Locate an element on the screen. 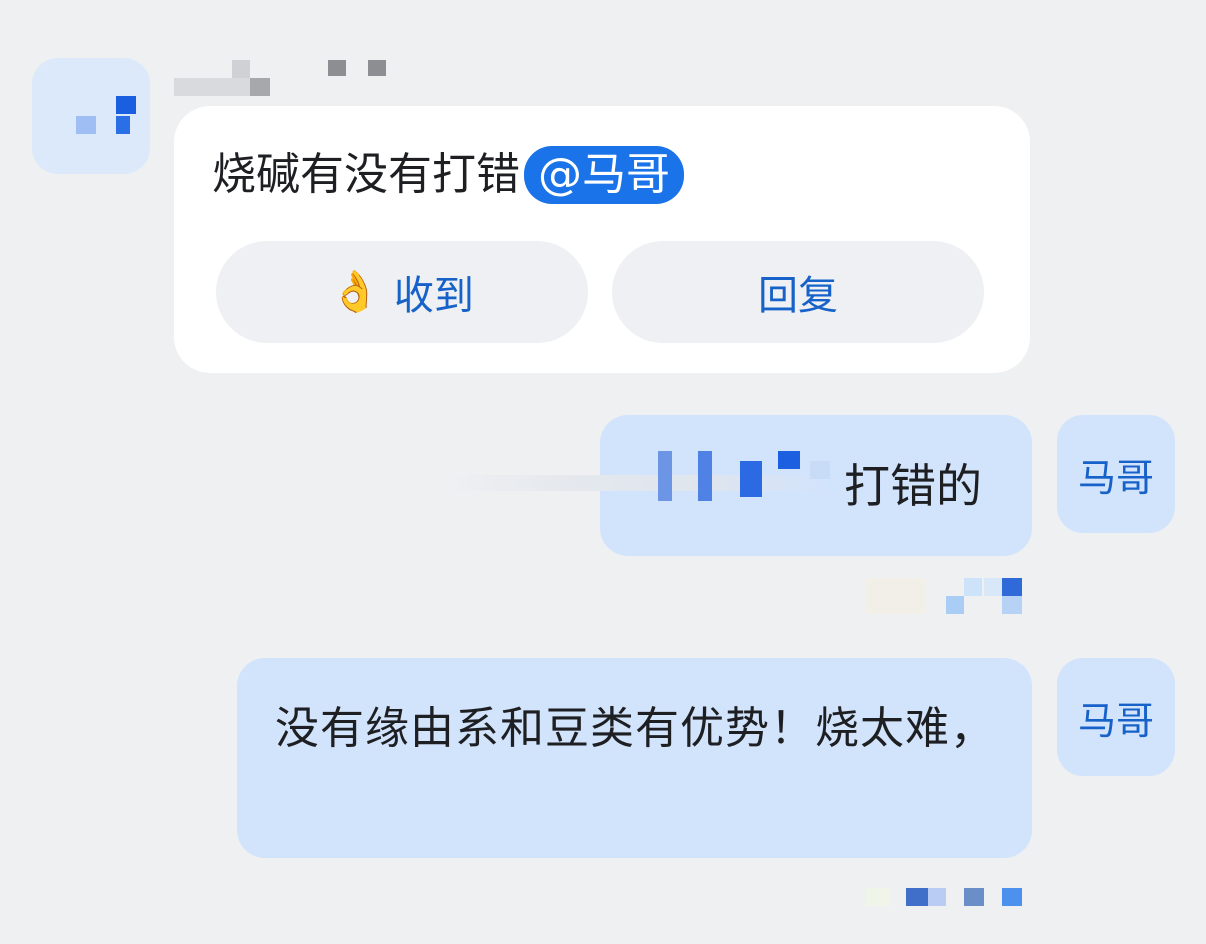  ack-button: 👌 收到 is located at coordinates (402, 292).